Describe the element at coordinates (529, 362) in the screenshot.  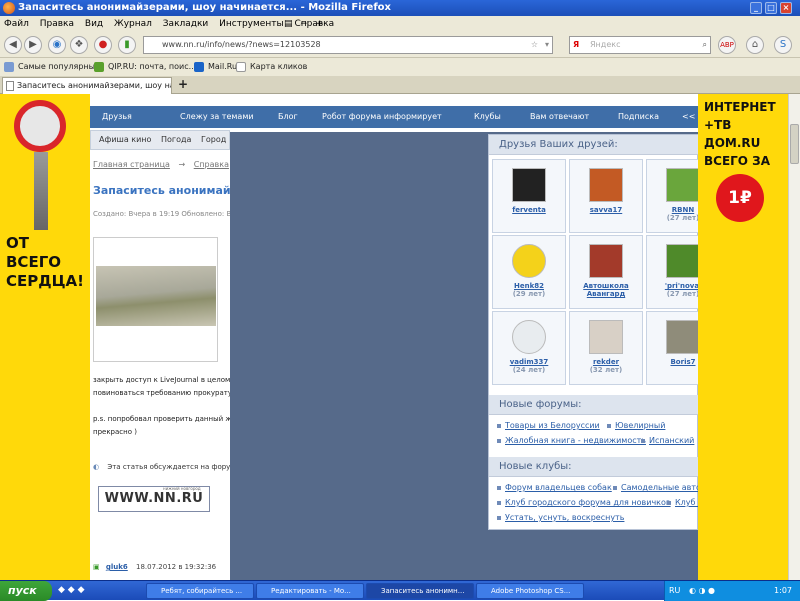
I see `friend-name: vadim337` at that location.